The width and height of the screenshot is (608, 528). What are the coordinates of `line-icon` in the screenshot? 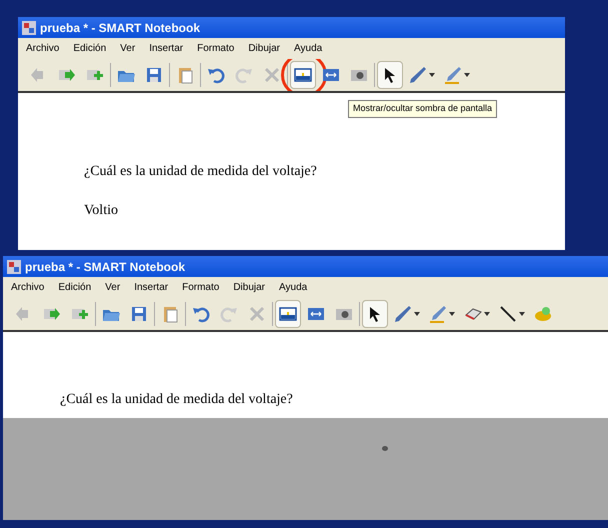 It's located at (508, 314).